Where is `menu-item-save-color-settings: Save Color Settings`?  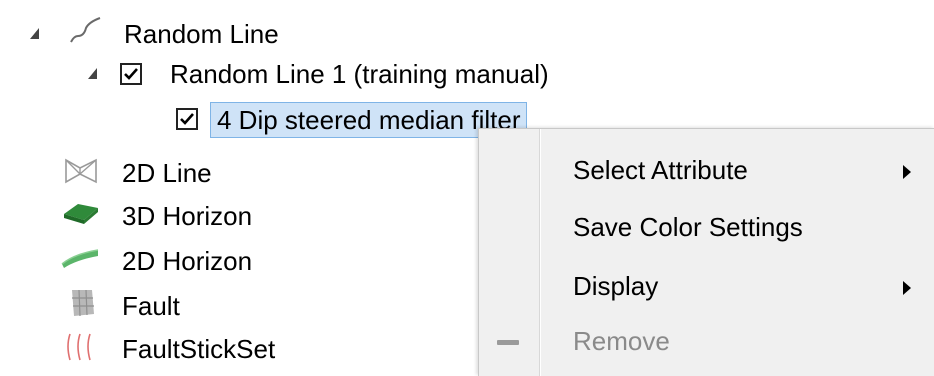
menu-item-save-color-settings: Save Color Settings is located at coordinates (706, 228).